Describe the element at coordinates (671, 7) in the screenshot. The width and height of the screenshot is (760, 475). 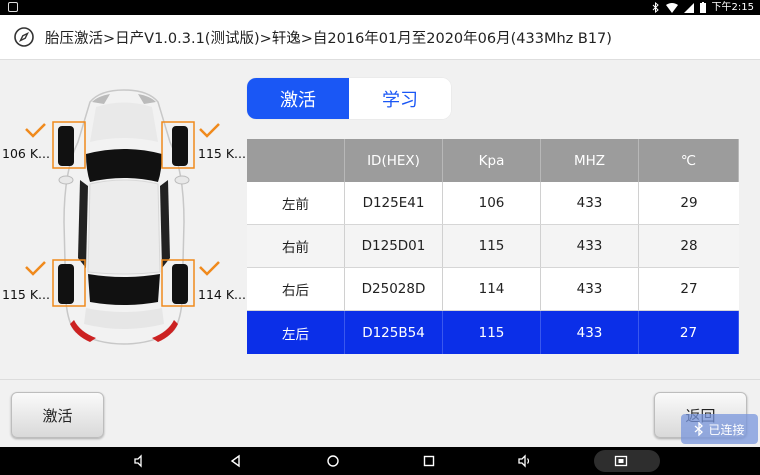
I see `wifi-icon` at that location.